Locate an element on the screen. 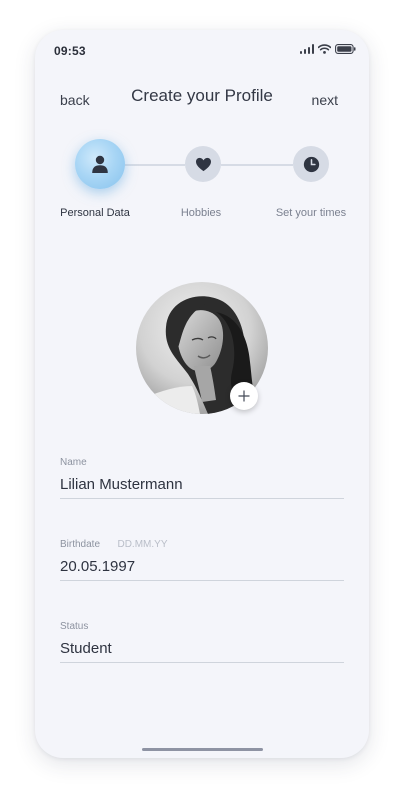  next-button: next is located at coordinates (325, 100).